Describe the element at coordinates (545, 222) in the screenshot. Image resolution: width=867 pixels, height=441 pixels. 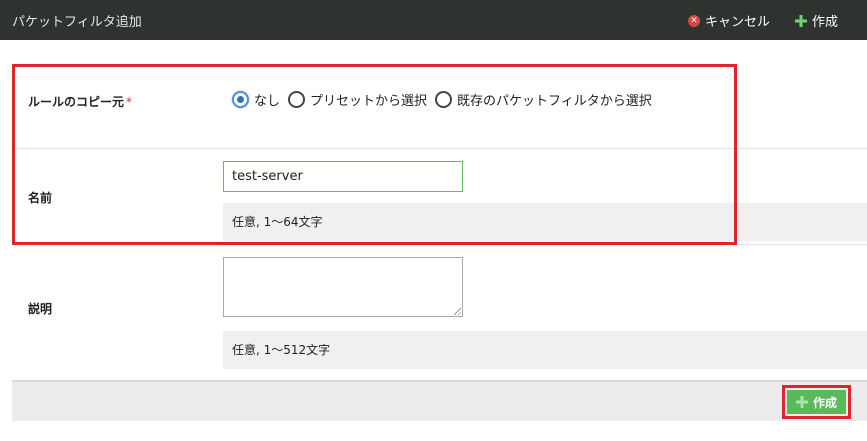
I see `name-hint: 任意, 1〜64文字` at that location.